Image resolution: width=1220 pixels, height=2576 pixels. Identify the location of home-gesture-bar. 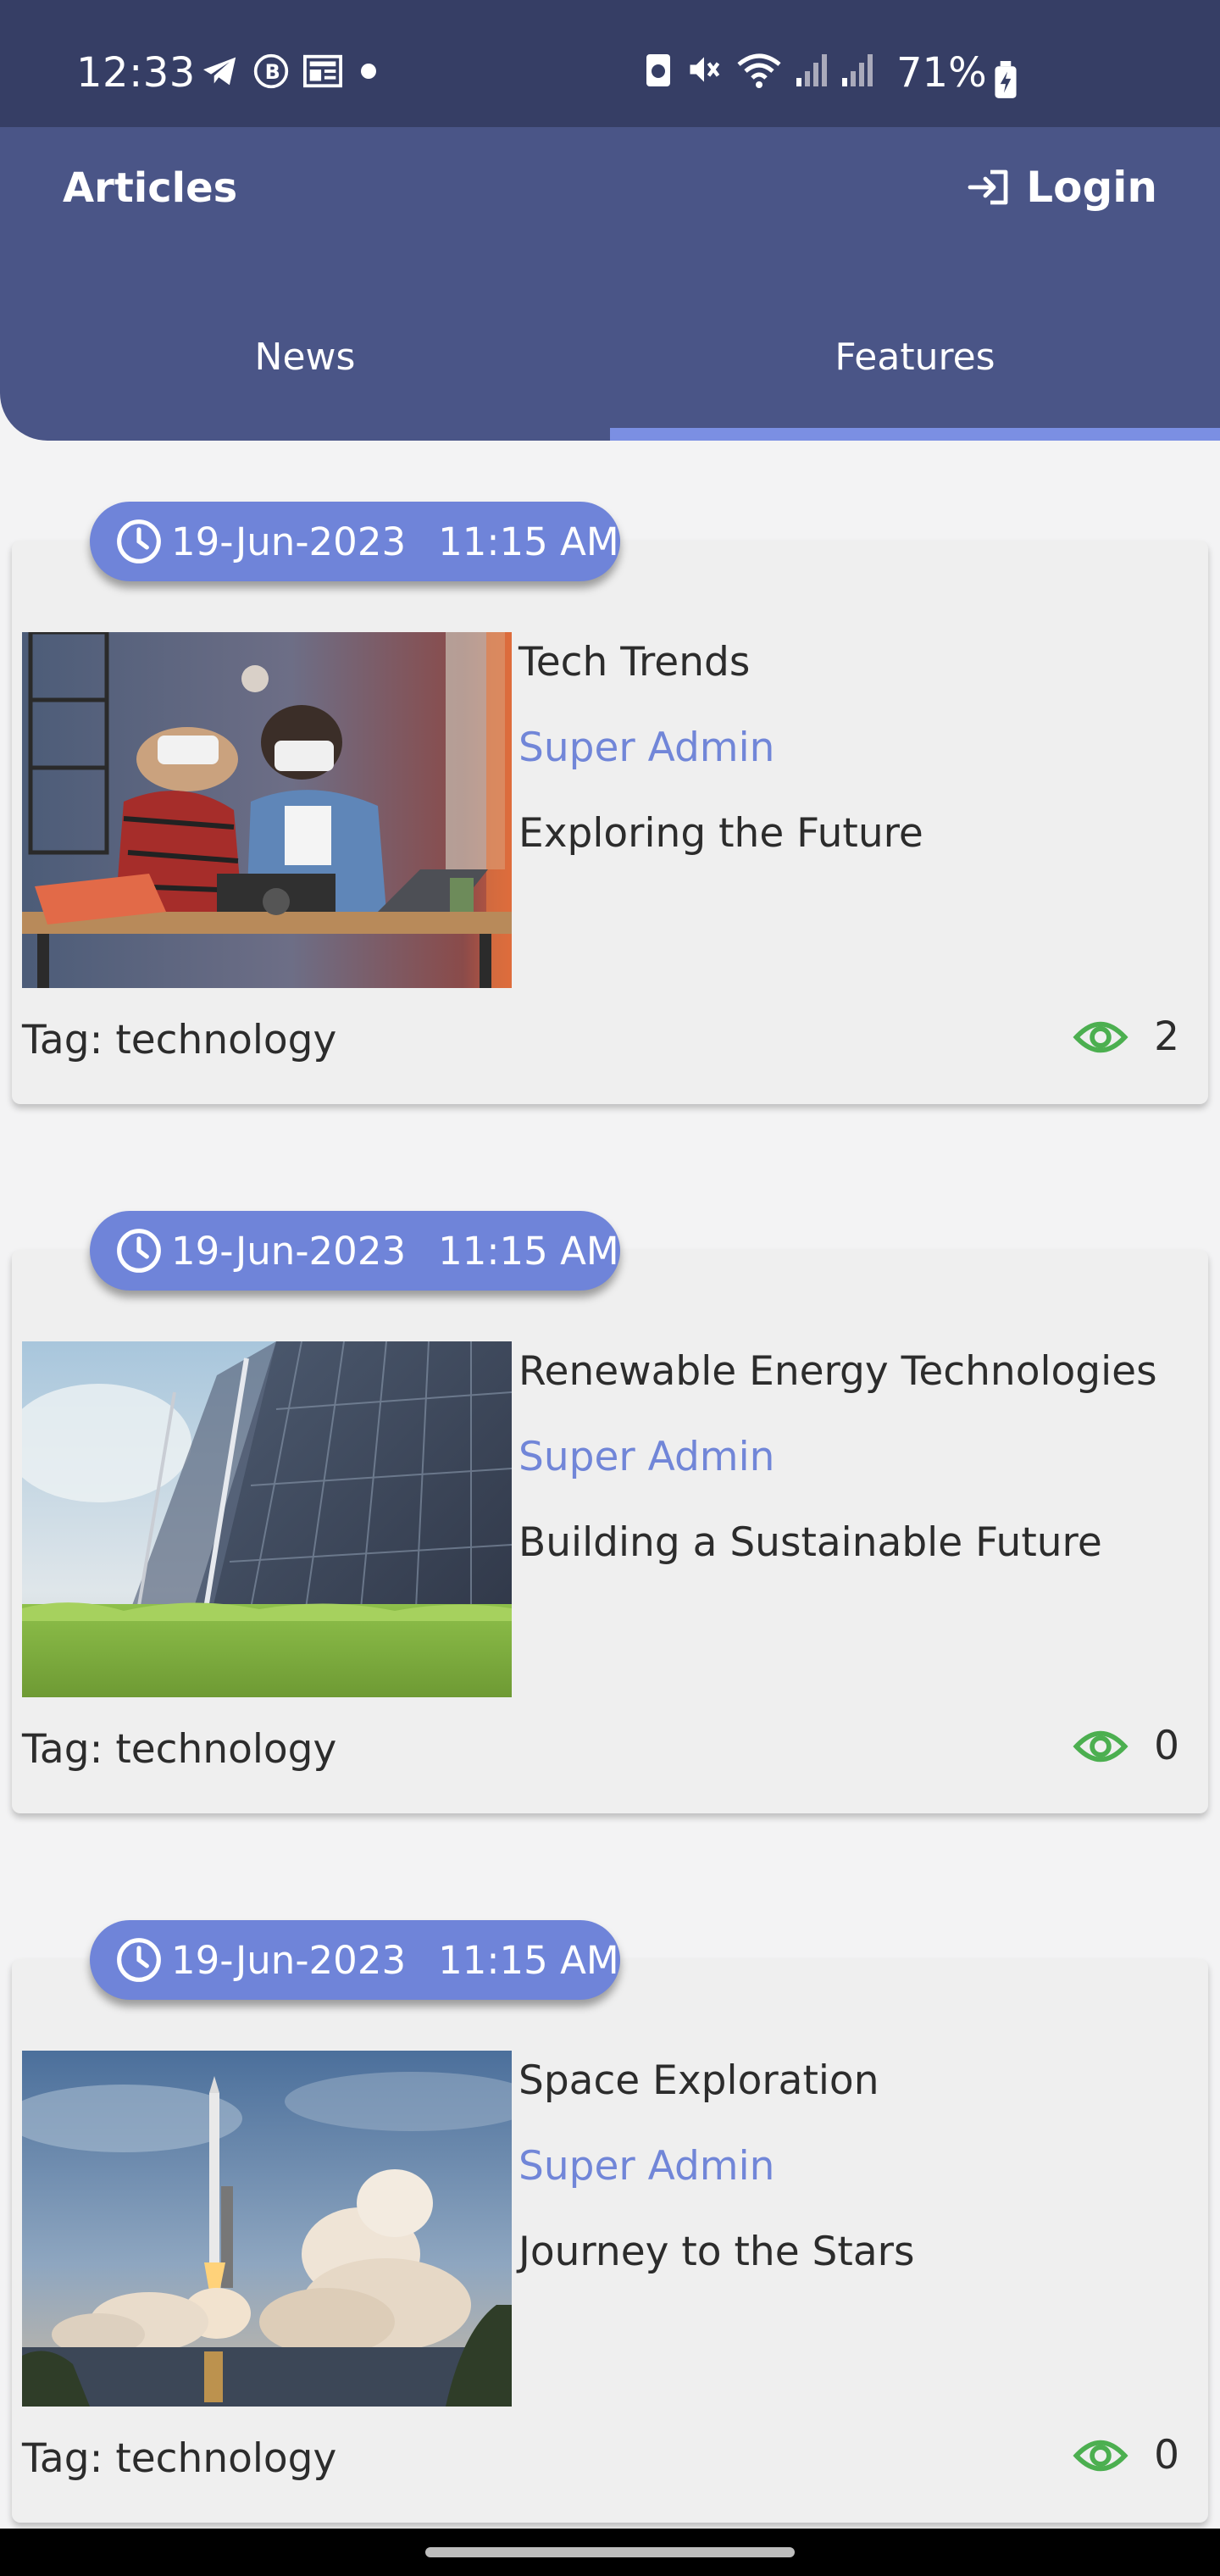
(610, 2552).